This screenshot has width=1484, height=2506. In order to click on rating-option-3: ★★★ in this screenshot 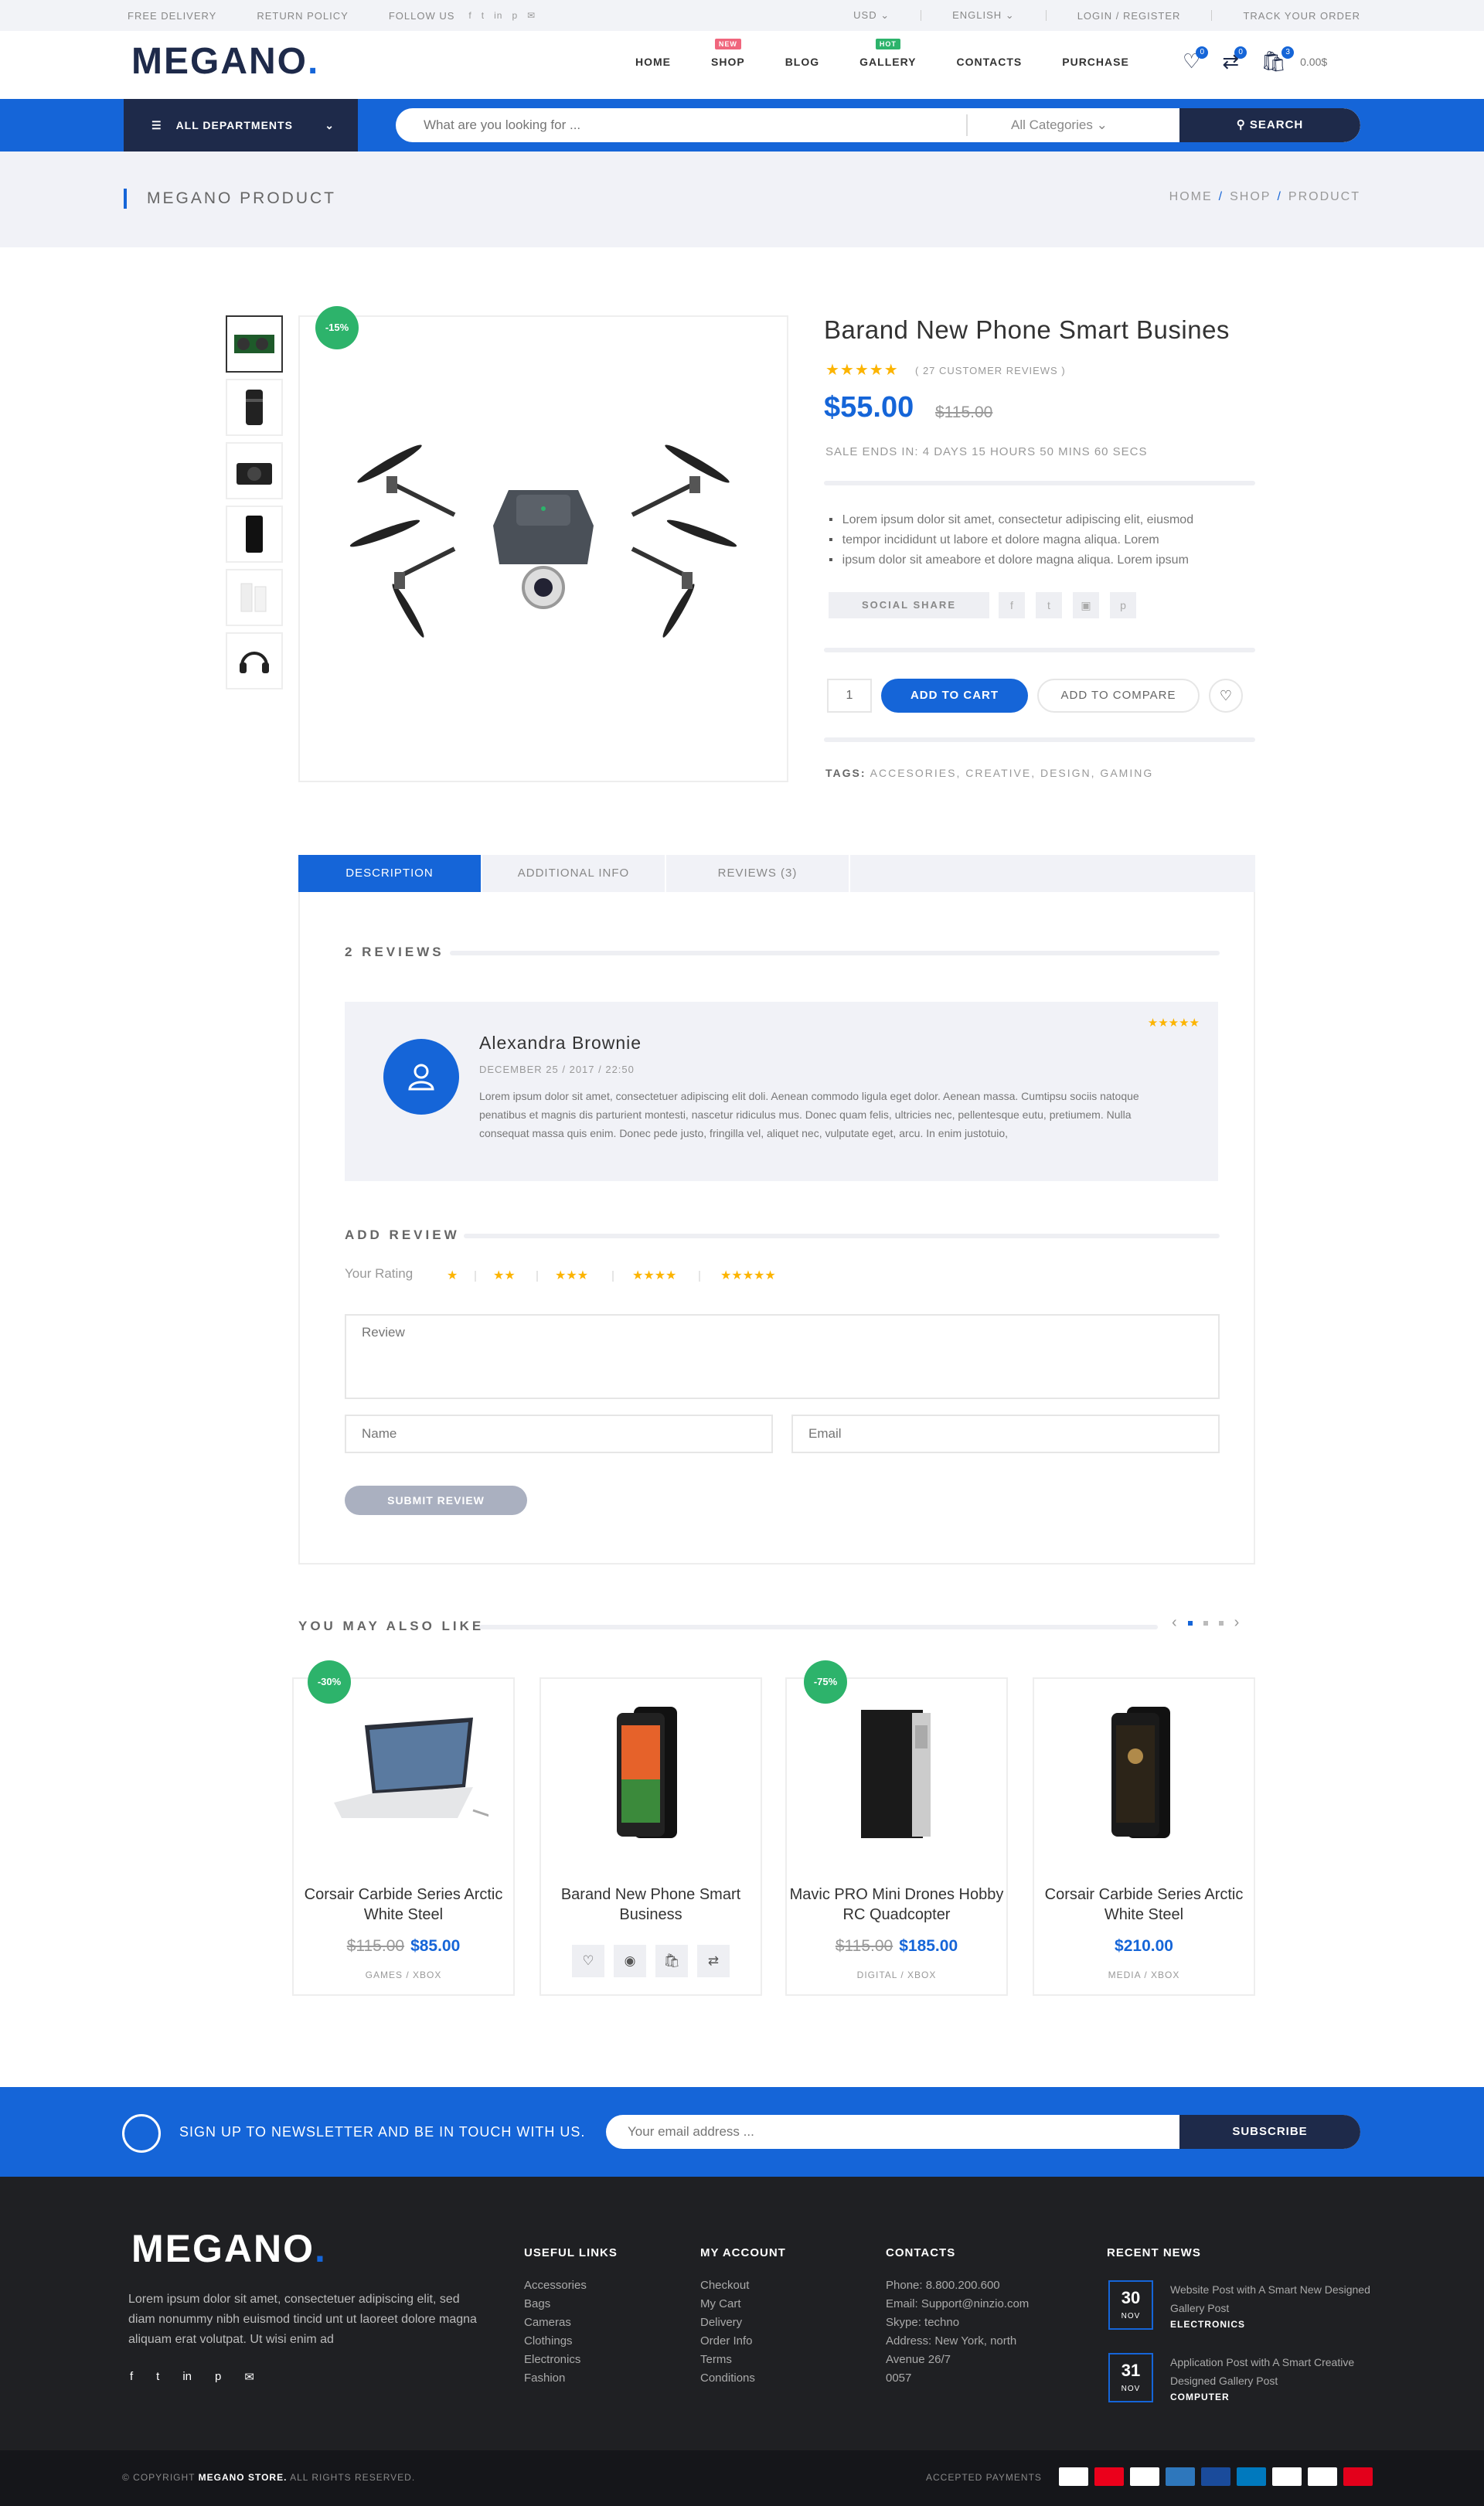, I will do `click(571, 1275)`.